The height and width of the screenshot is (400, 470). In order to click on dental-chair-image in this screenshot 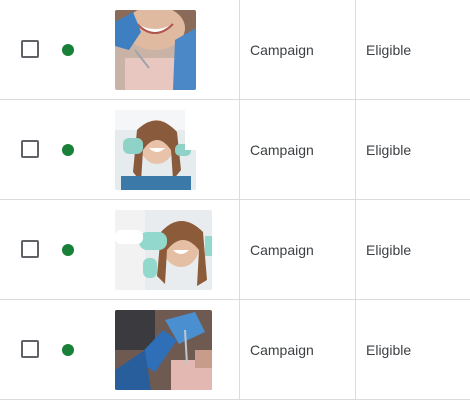, I will do `click(155, 150)`.